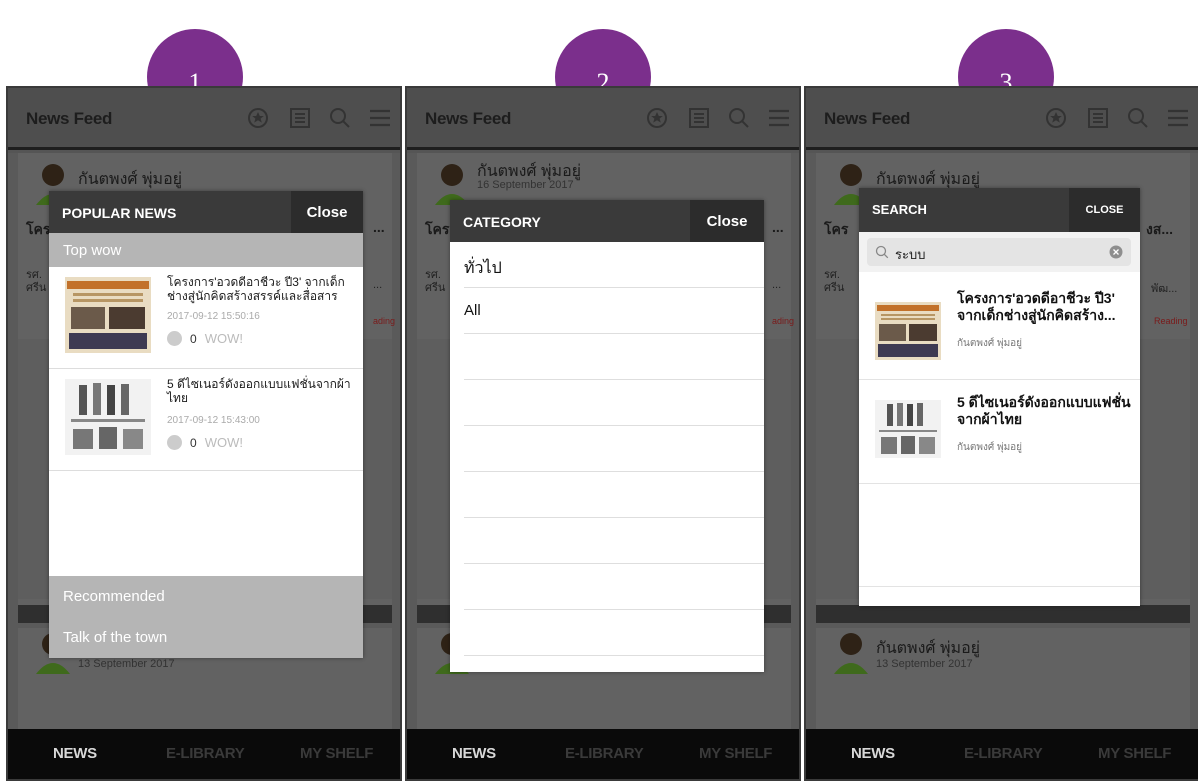 Image resolution: width=1198 pixels, height=781 pixels. What do you see at coordinates (119, 213) in the screenshot?
I see `modal-title: POPULAR NEWS` at bounding box center [119, 213].